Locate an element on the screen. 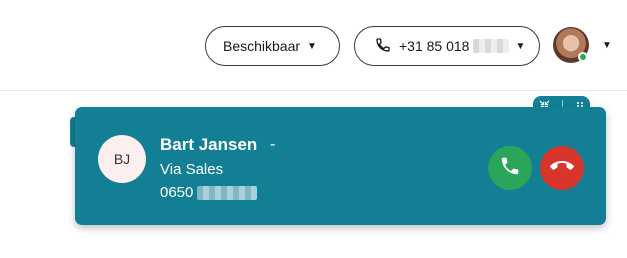 The width and height of the screenshot is (627, 258). outbound-number: +31 85 018 is located at coordinates (434, 46).